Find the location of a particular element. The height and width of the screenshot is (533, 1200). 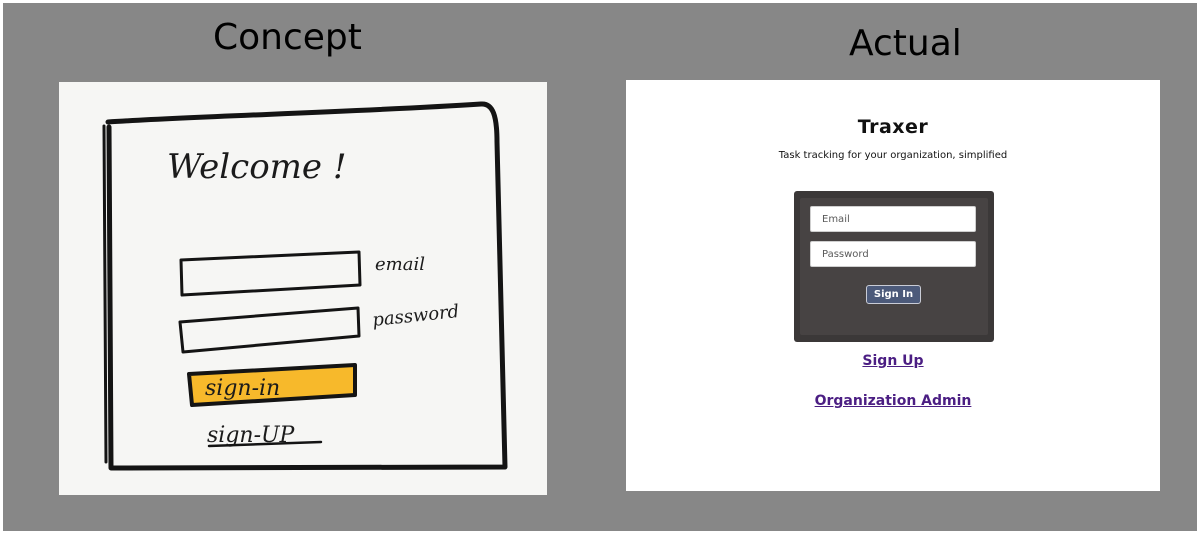

sketch-password-label: password is located at coordinates (415, 316).